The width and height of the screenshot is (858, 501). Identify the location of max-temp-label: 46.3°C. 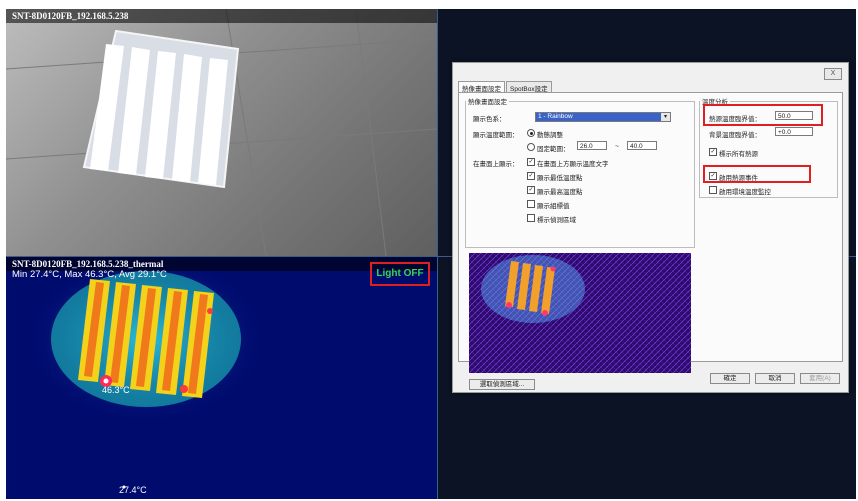
(116, 390).